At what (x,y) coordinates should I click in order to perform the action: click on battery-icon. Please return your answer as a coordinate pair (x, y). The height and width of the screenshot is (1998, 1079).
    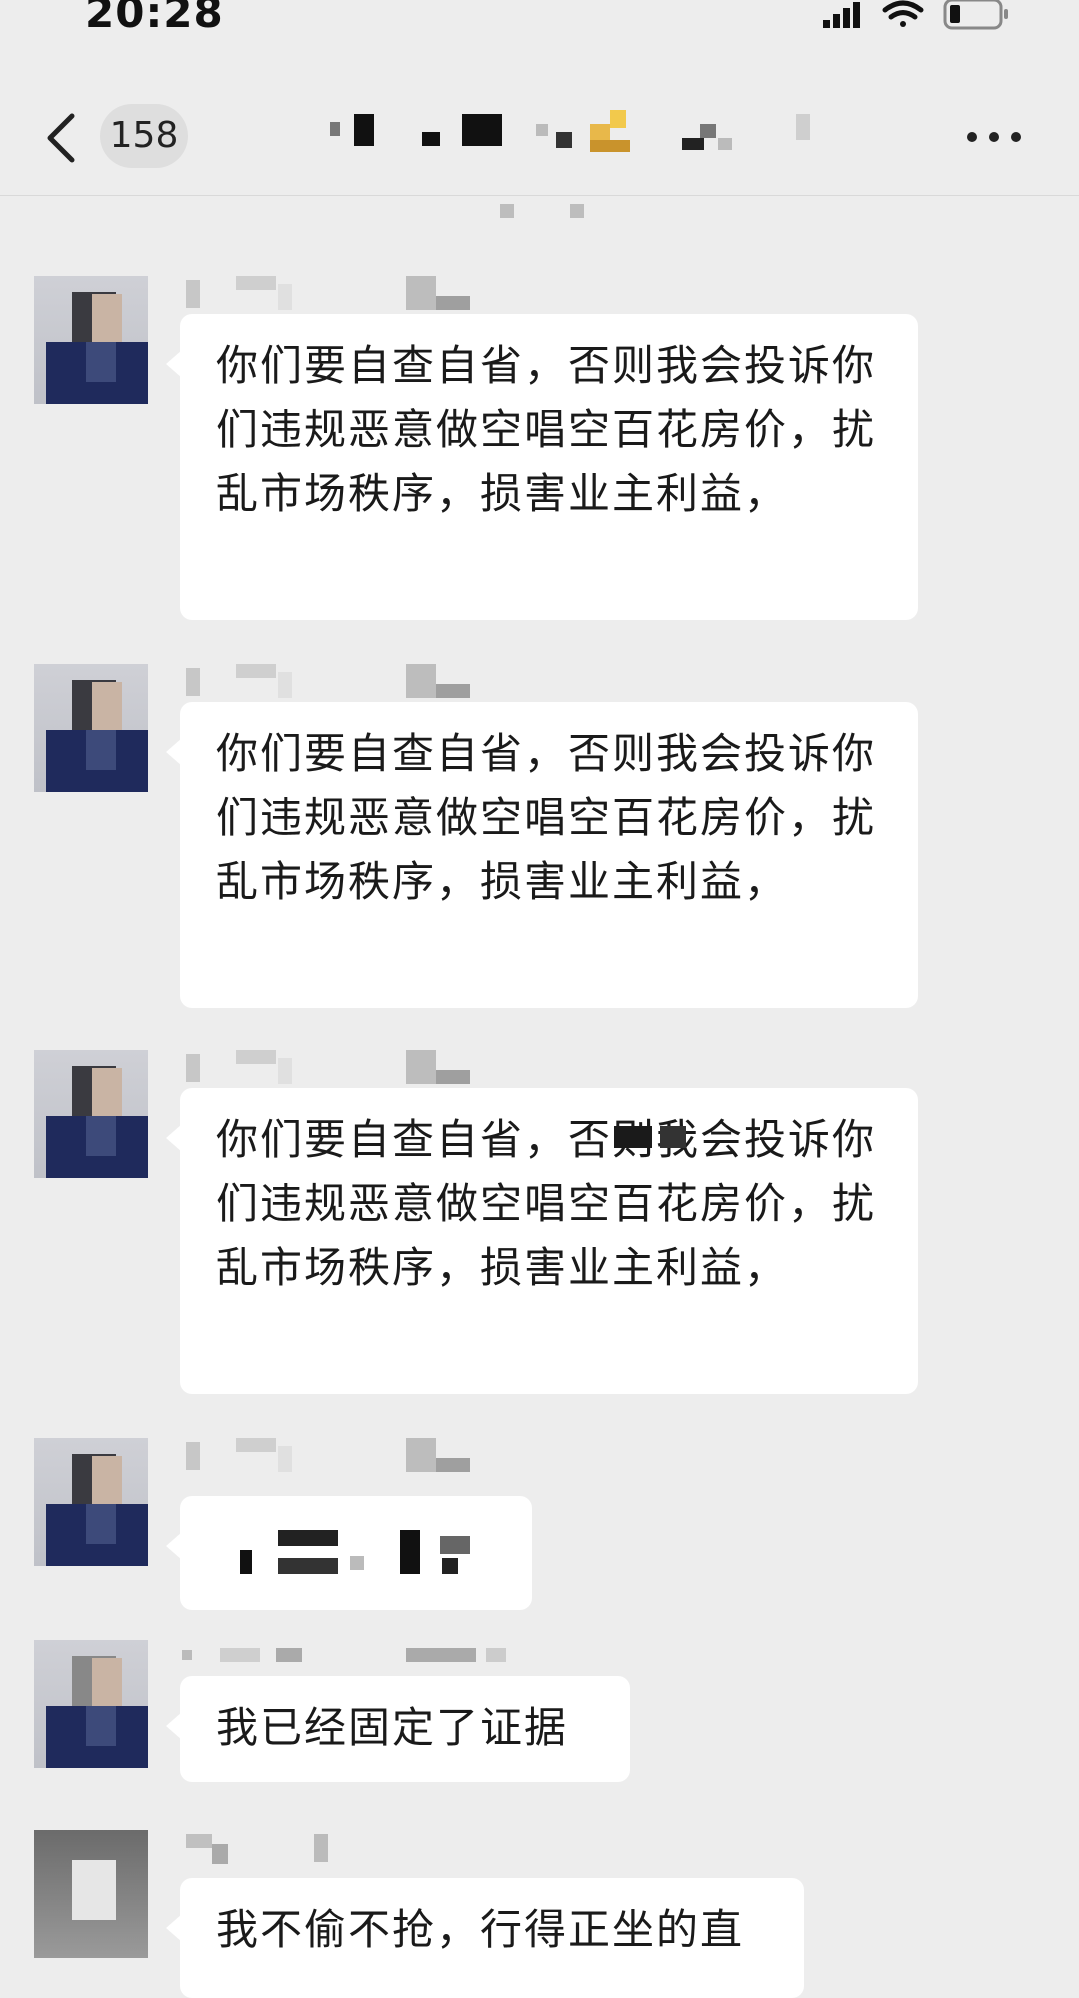
    Looking at the image, I should click on (975, 15).